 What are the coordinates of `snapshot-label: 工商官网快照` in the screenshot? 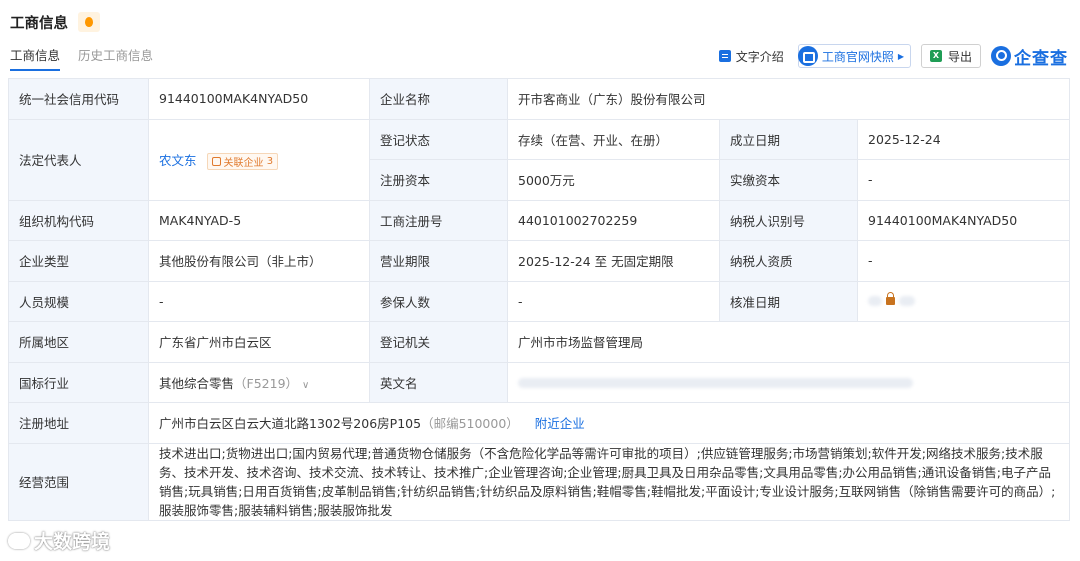 It's located at (857, 56).